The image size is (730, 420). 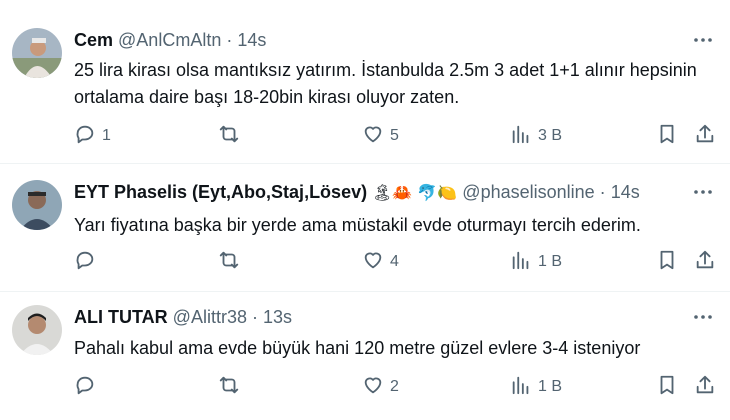 I want to click on reply-button: 1, so click(x=92, y=136).